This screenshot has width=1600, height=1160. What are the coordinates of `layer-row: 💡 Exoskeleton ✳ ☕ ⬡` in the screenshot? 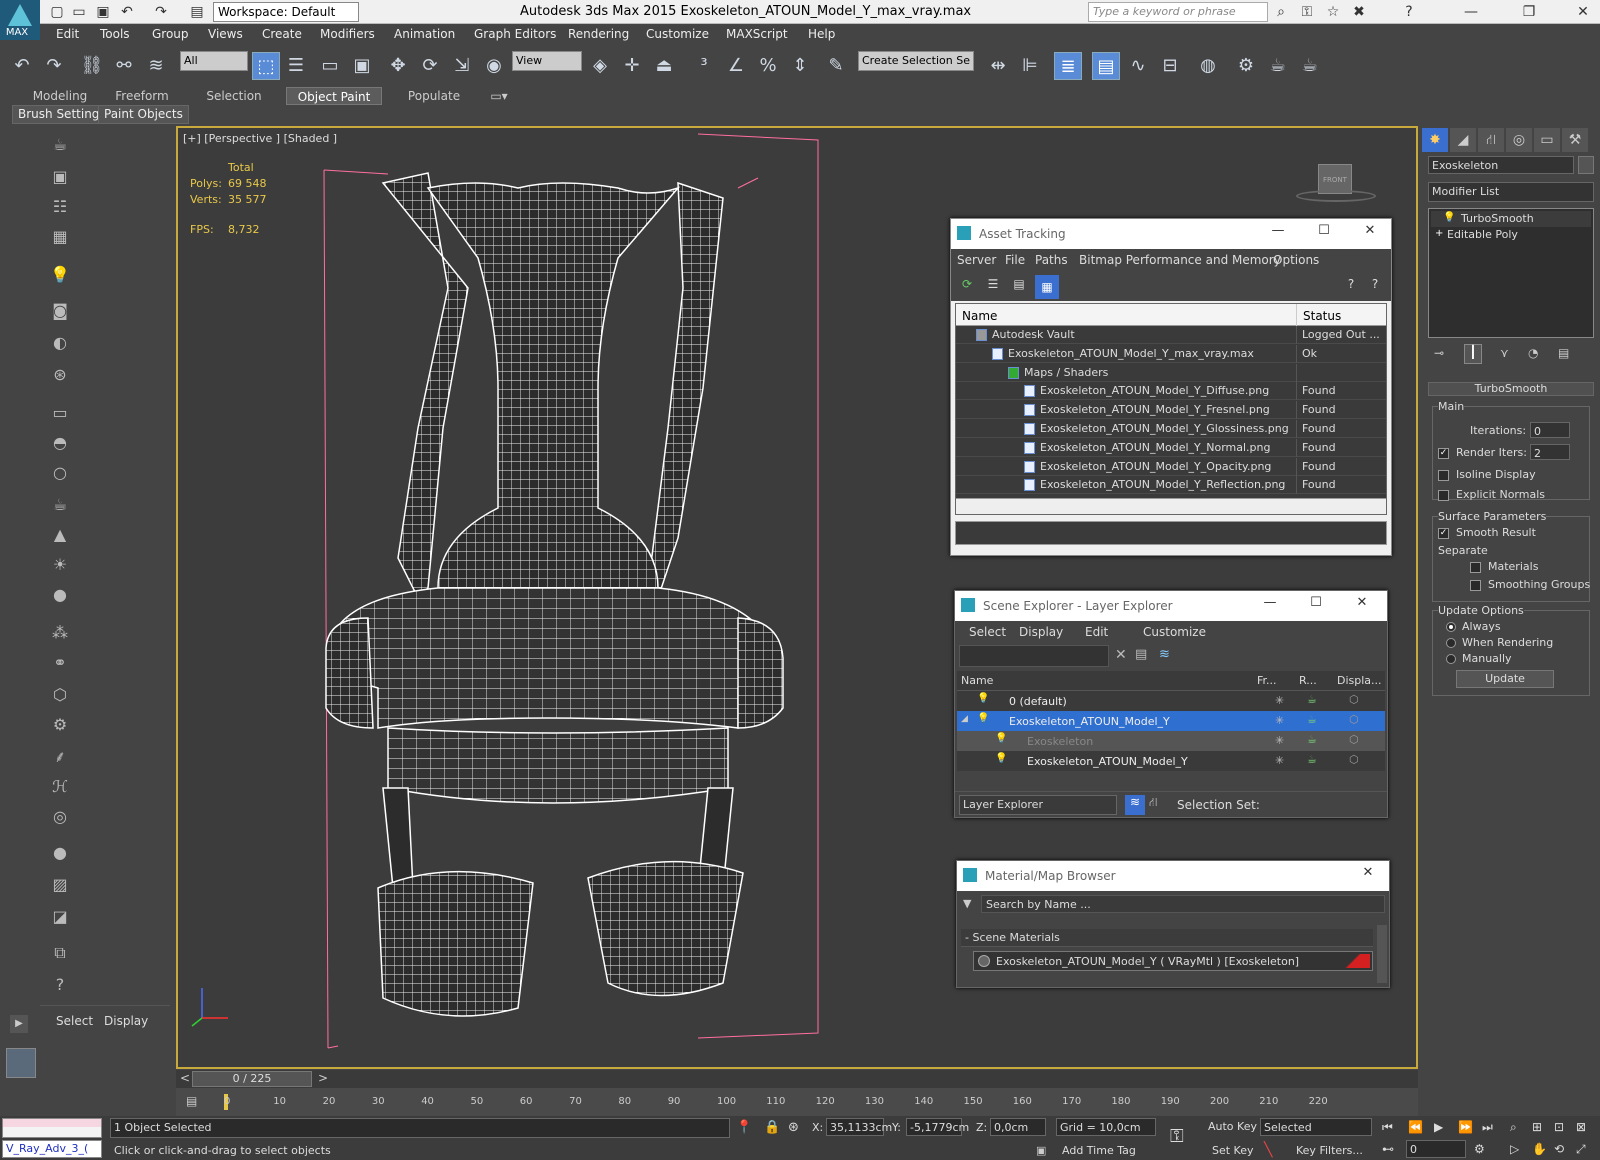 It's located at (1171, 741).